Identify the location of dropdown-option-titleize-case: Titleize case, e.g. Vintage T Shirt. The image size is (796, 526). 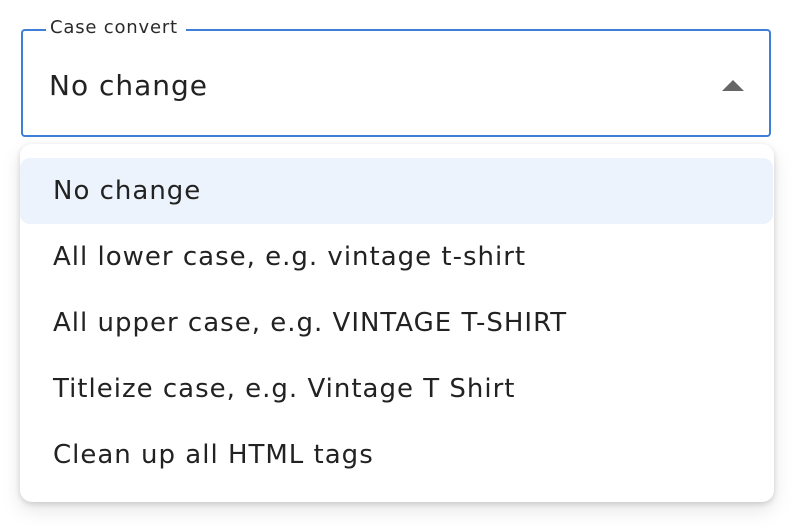
(397, 389).